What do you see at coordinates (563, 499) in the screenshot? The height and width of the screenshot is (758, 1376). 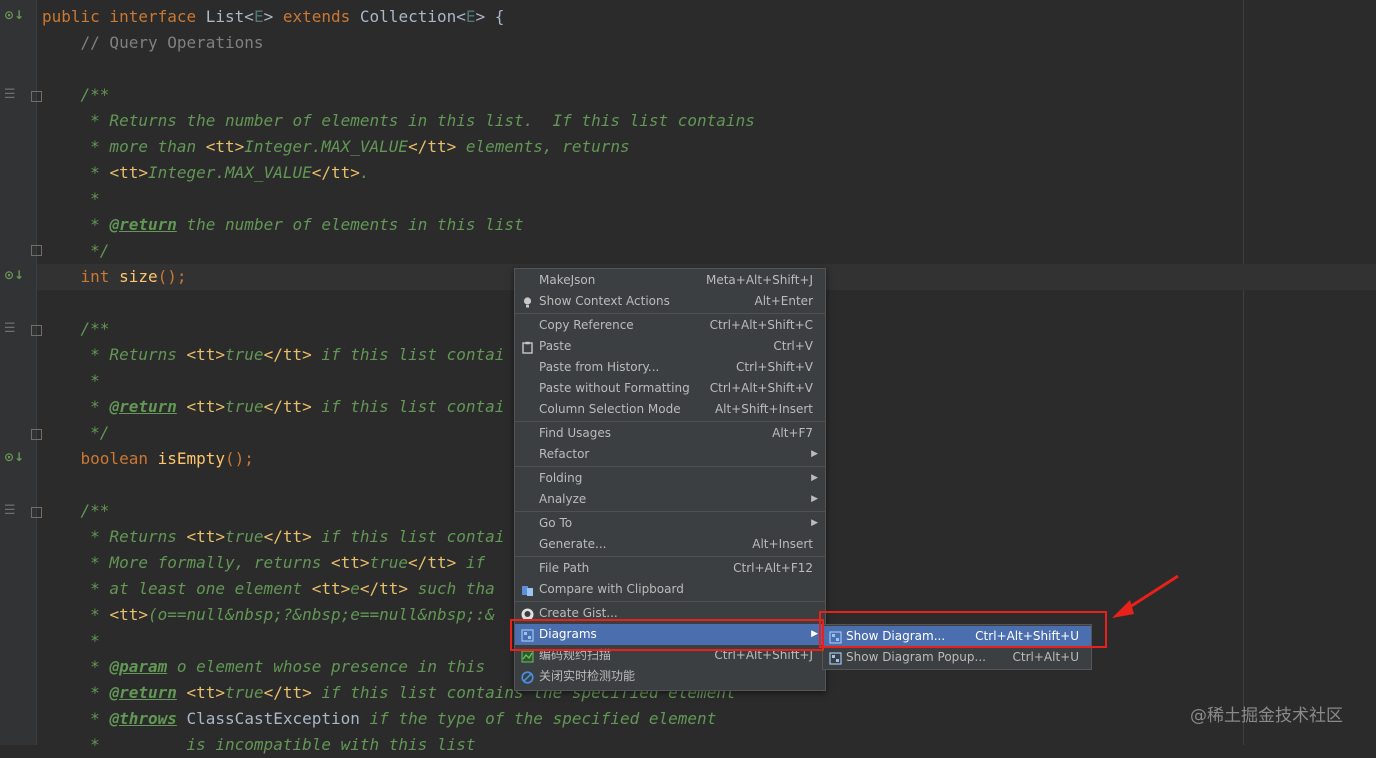 I see `menu-item-label: Analyze` at bounding box center [563, 499].